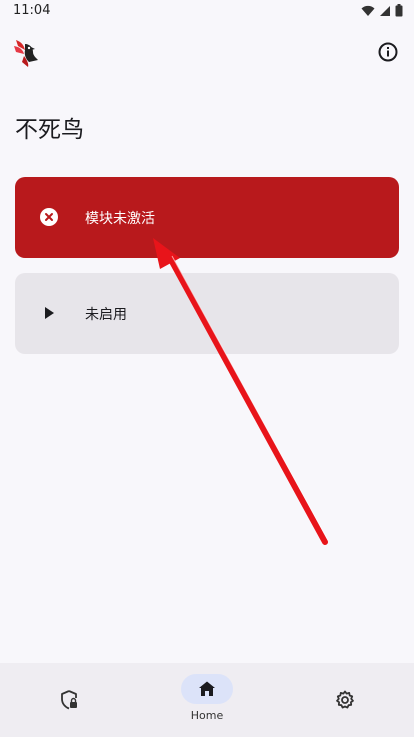  What do you see at coordinates (32, 10) in the screenshot?
I see `status-time: 11:04` at bounding box center [32, 10].